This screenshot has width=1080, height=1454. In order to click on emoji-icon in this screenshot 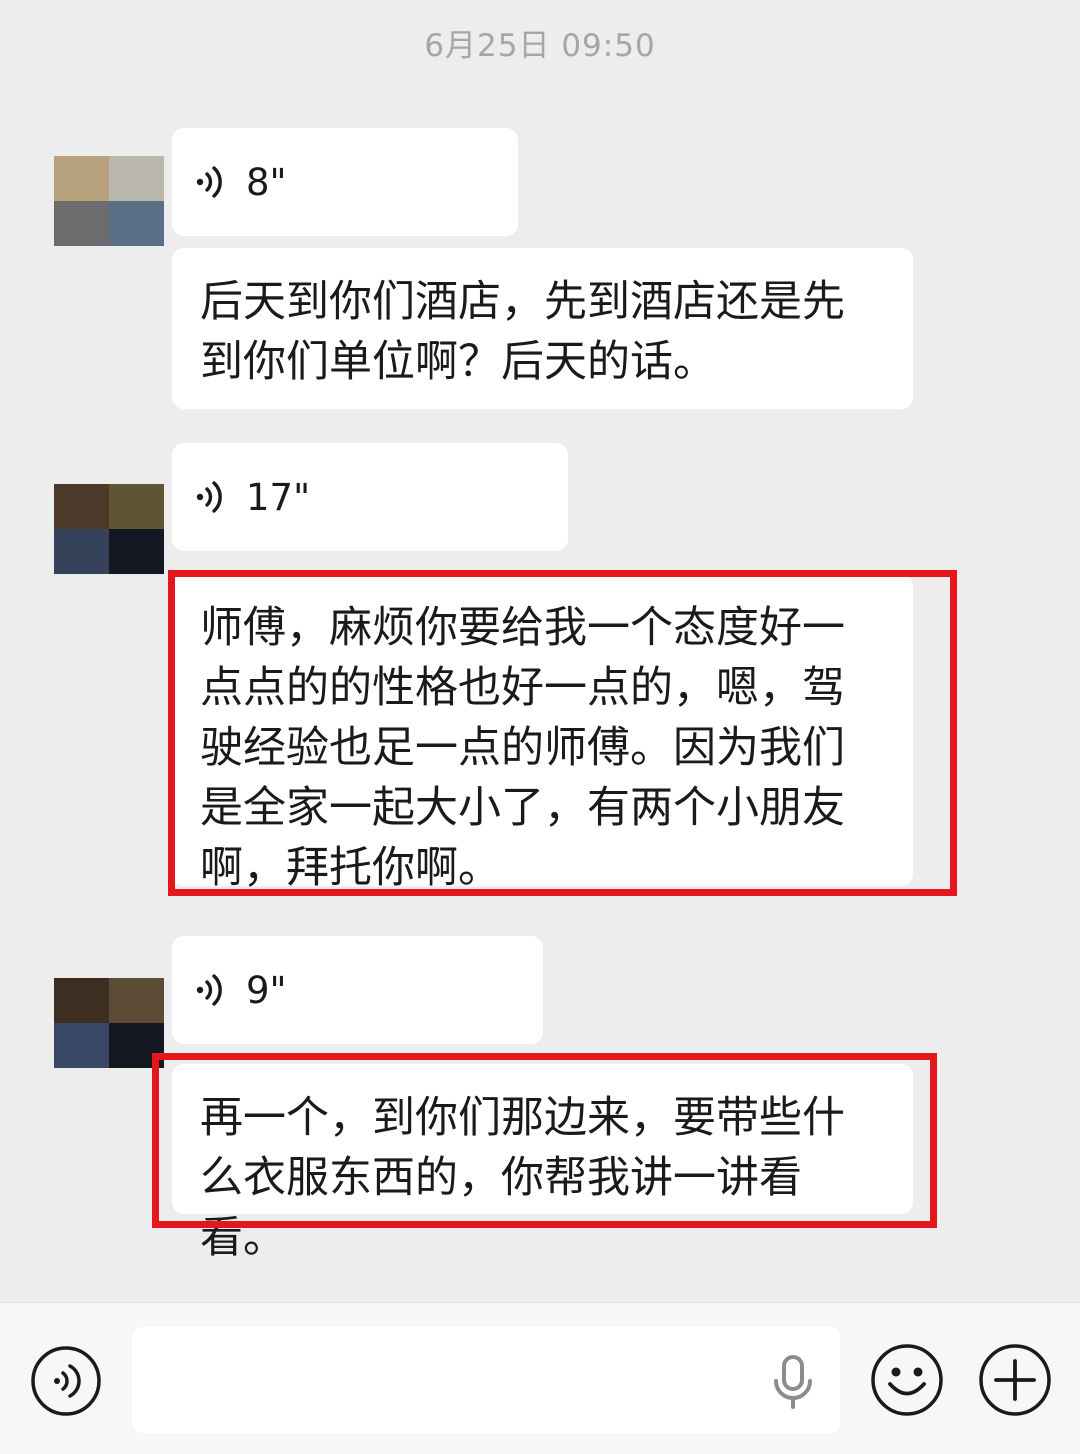, I will do `click(907, 1380)`.